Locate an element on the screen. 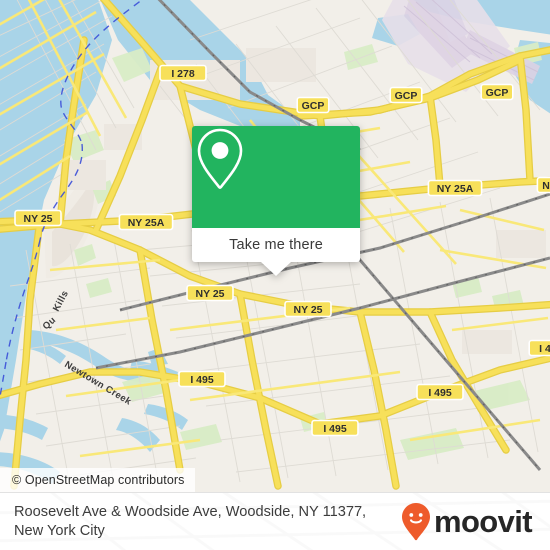 This screenshot has height=550, width=550. popup-footer: Take me there is located at coordinates (276, 252).